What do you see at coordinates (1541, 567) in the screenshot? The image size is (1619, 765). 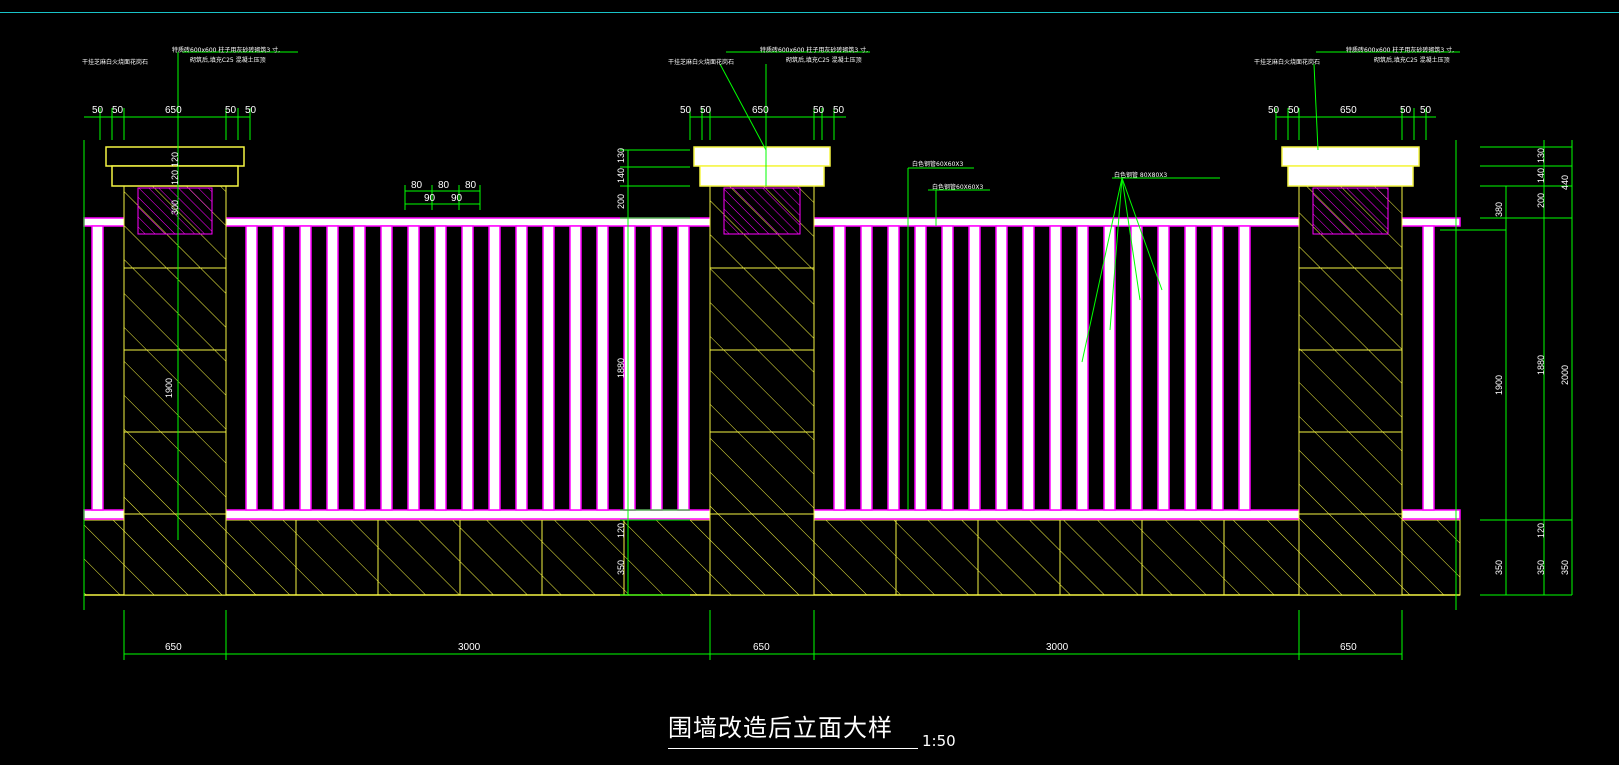 I see `dim-right-p2: 350` at bounding box center [1541, 567].